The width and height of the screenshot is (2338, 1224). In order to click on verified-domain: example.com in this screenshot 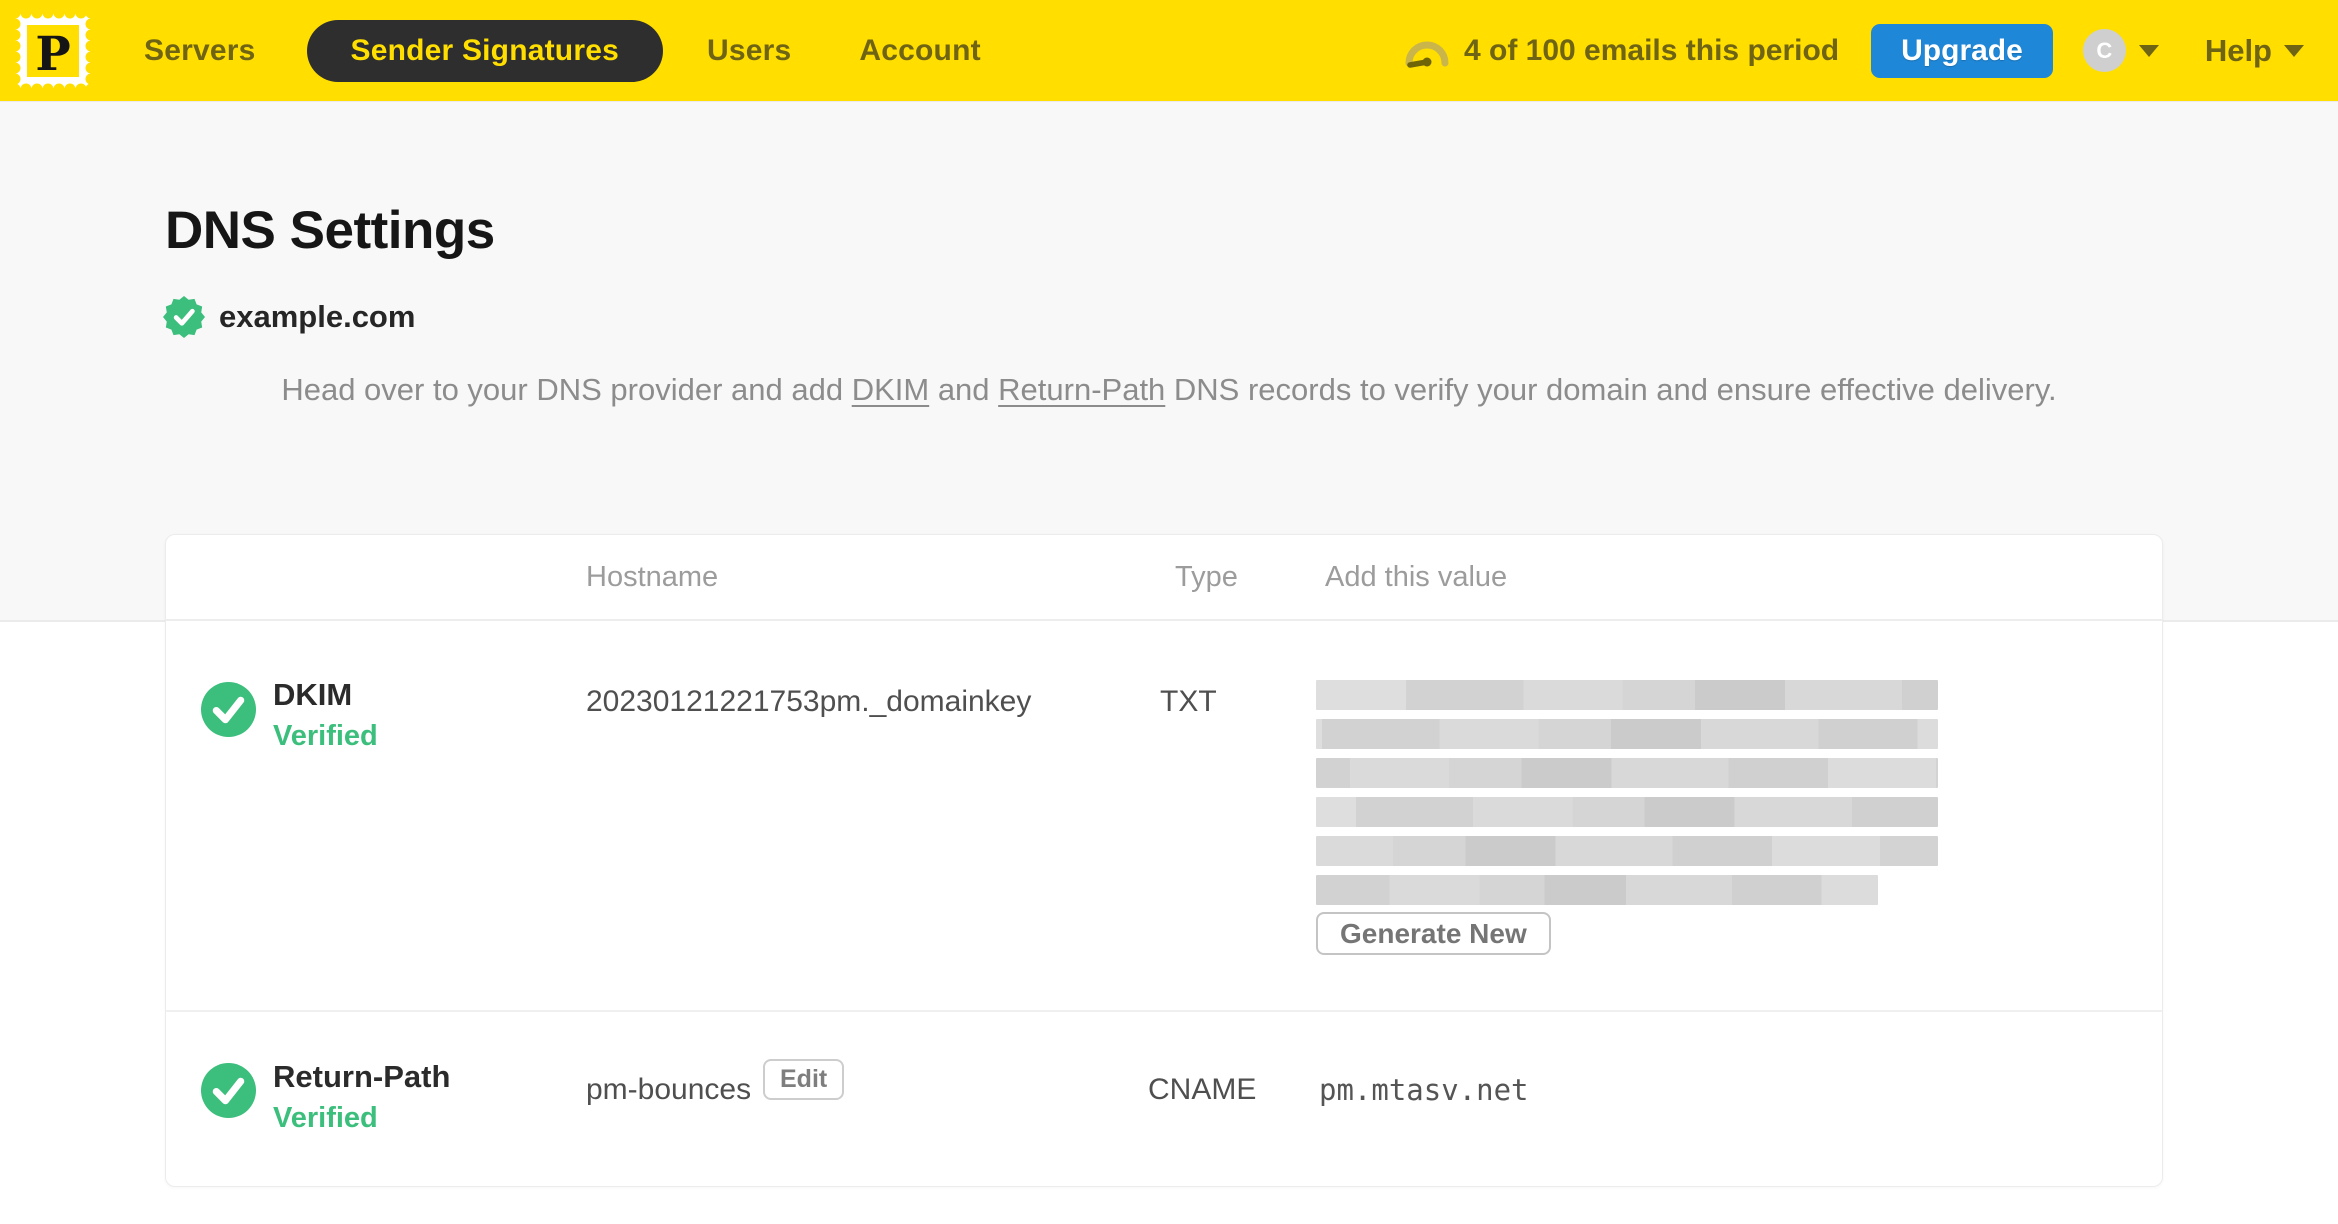, I will do `click(289, 317)`.